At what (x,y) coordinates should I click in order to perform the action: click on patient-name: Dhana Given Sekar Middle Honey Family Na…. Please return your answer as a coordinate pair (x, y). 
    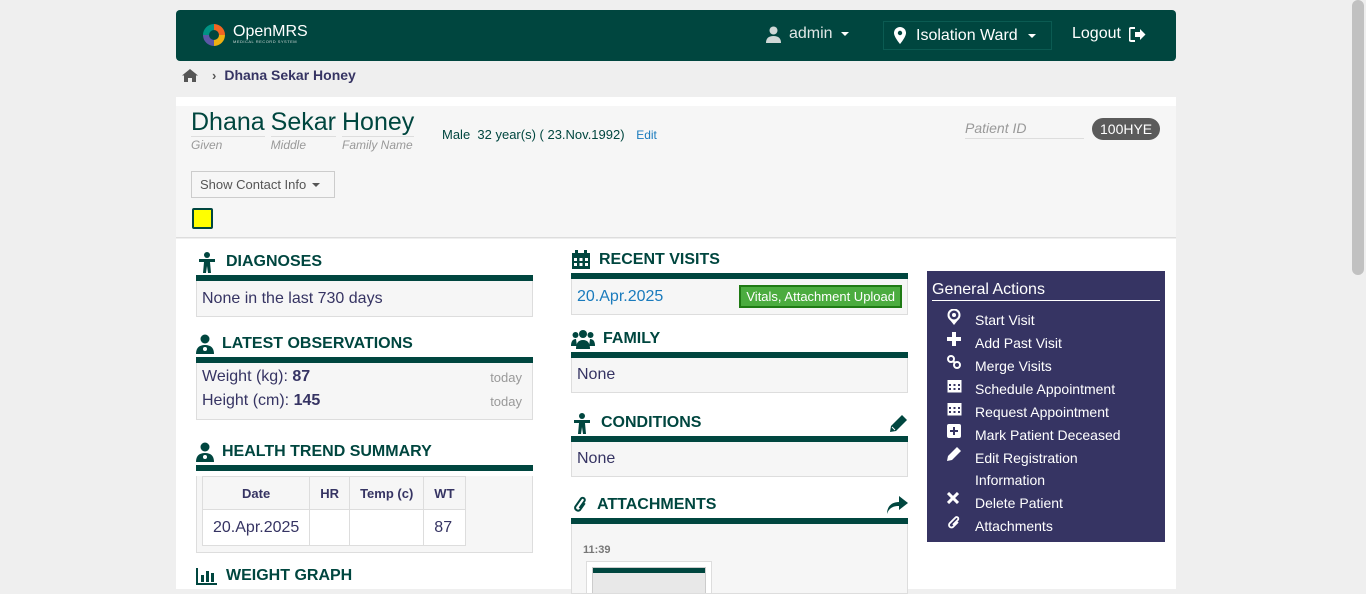
    Looking at the image, I should click on (303, 130).